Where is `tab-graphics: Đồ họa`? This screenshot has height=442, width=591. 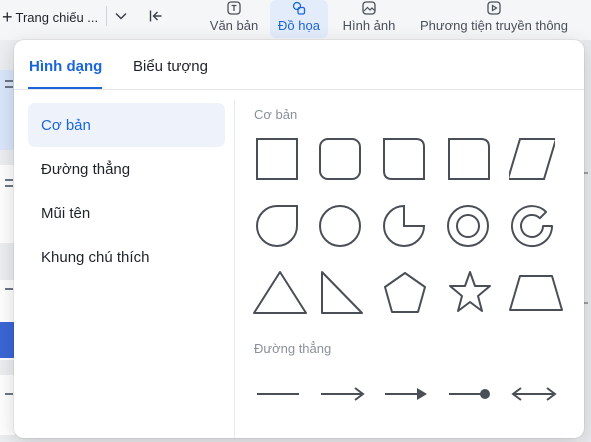 tab-graphics: Đồ họa is located at coordinates (299, 19).